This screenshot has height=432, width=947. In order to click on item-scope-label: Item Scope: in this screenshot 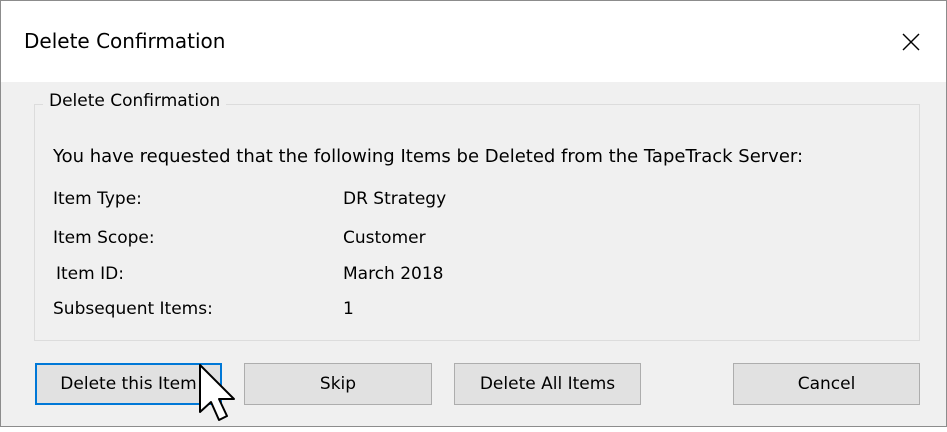, I will do `click(104, 238)`.